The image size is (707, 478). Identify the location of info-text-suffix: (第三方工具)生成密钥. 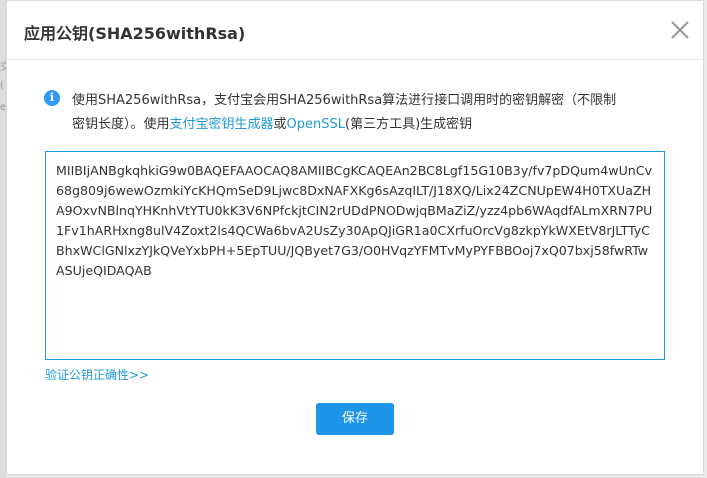
(409, 124).